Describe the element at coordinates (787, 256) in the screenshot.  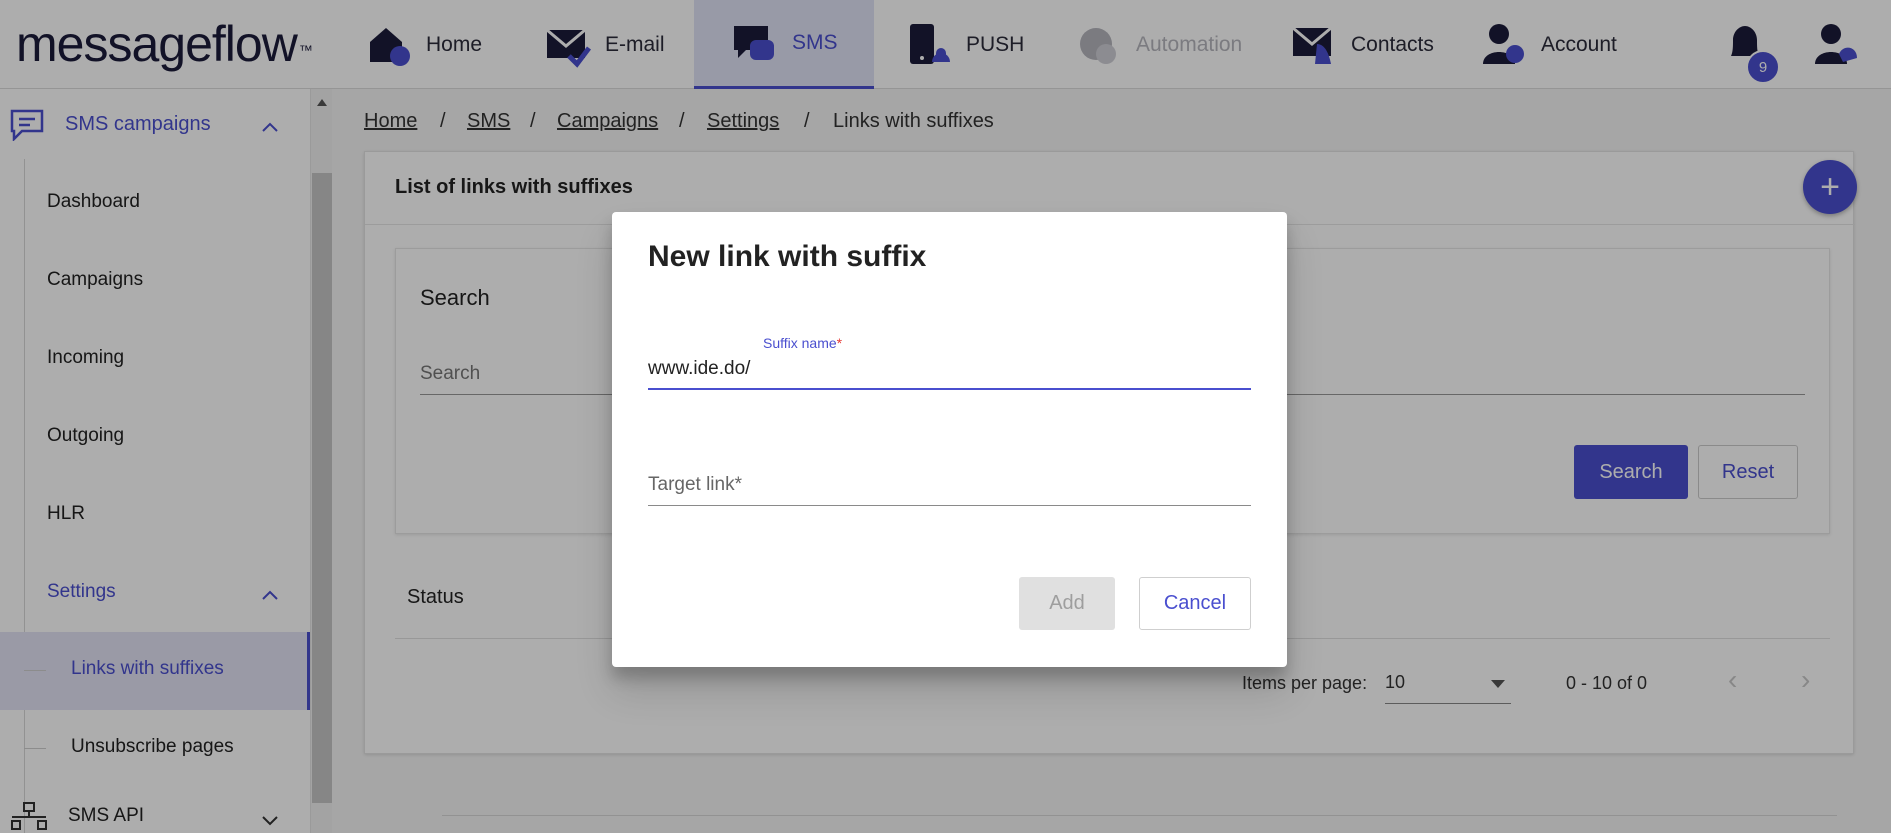
I see `dialog-title: New link with suffix` at that location.